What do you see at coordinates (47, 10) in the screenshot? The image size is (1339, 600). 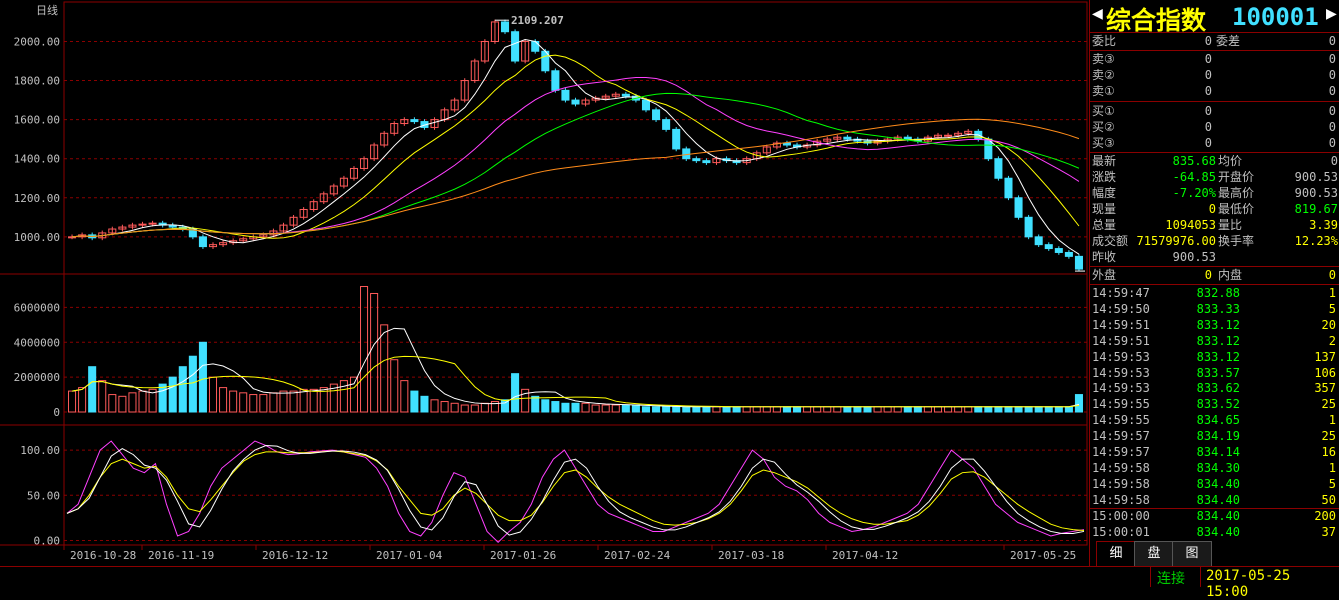 I see `period-label: 日线` at bounding box center [47, 10].